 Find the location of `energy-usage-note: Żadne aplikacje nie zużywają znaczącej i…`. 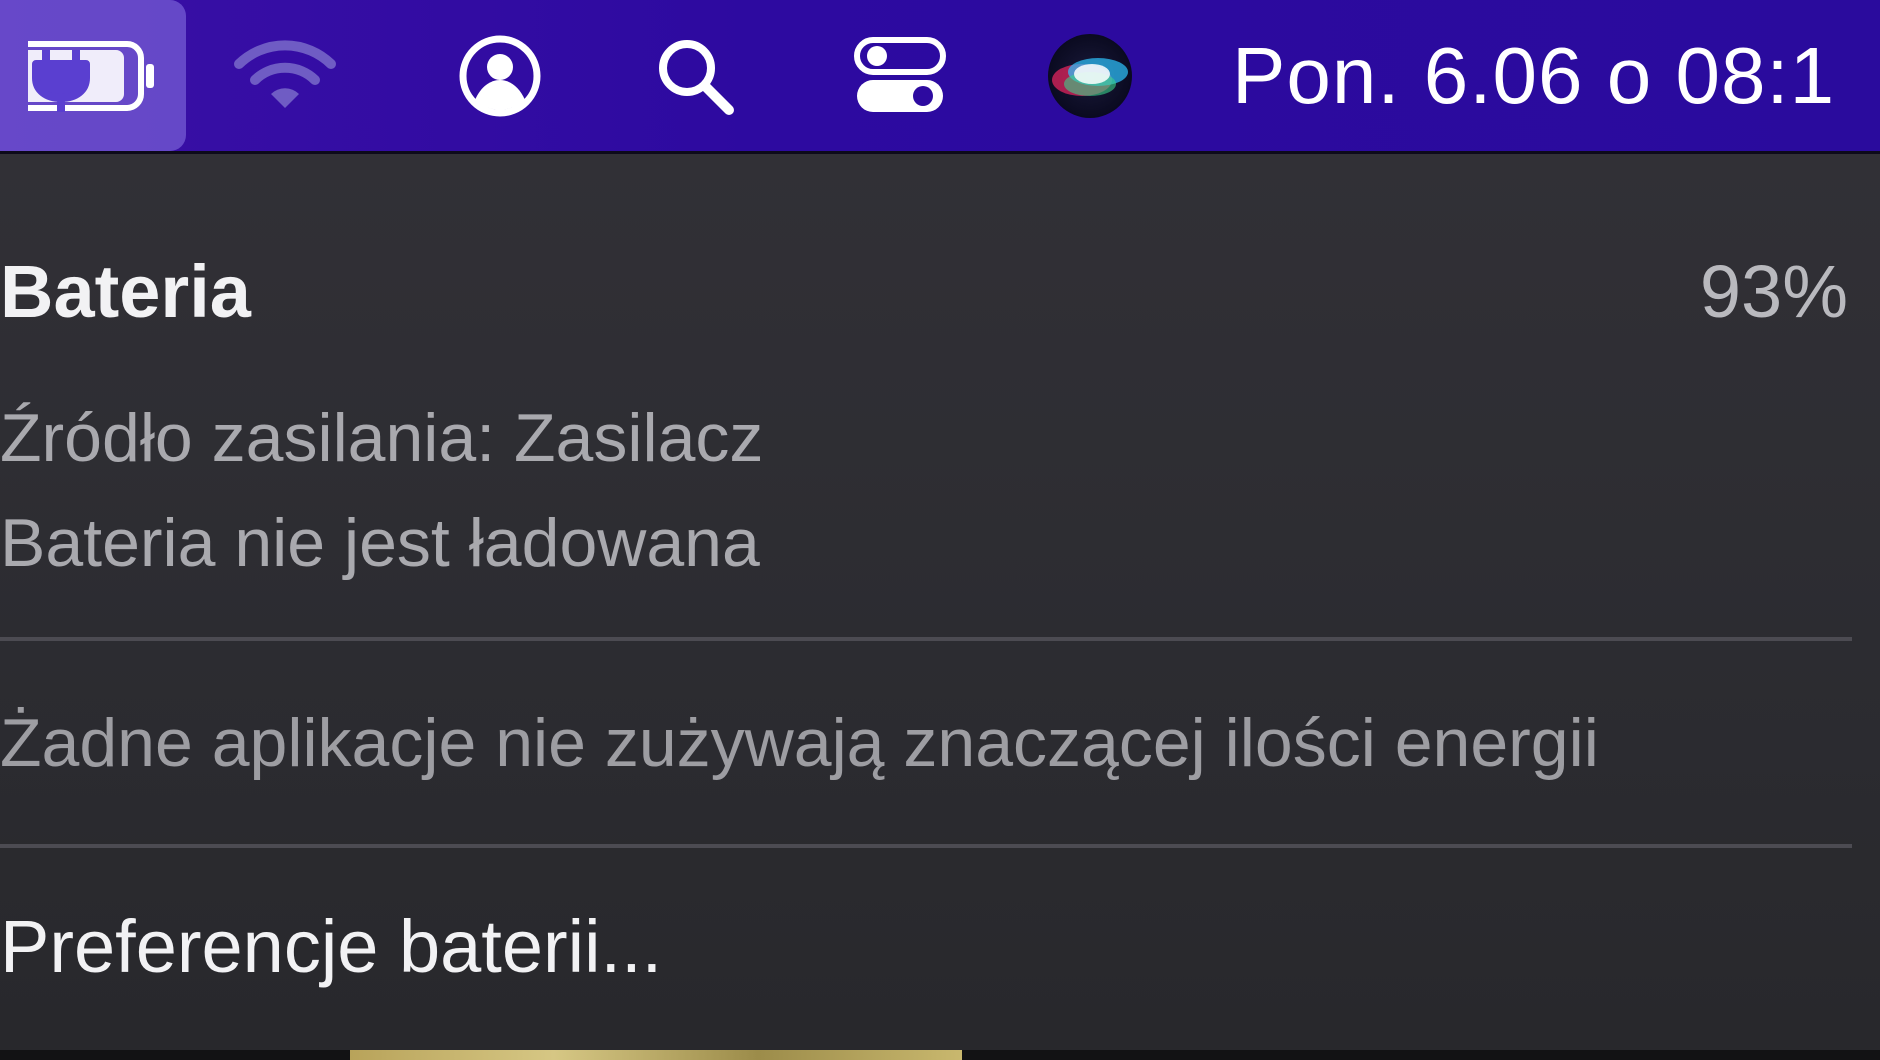

energy-usage-note: Żadne aplikacje nie zużywają znaczącej i… is located at coordinates (799, 743).